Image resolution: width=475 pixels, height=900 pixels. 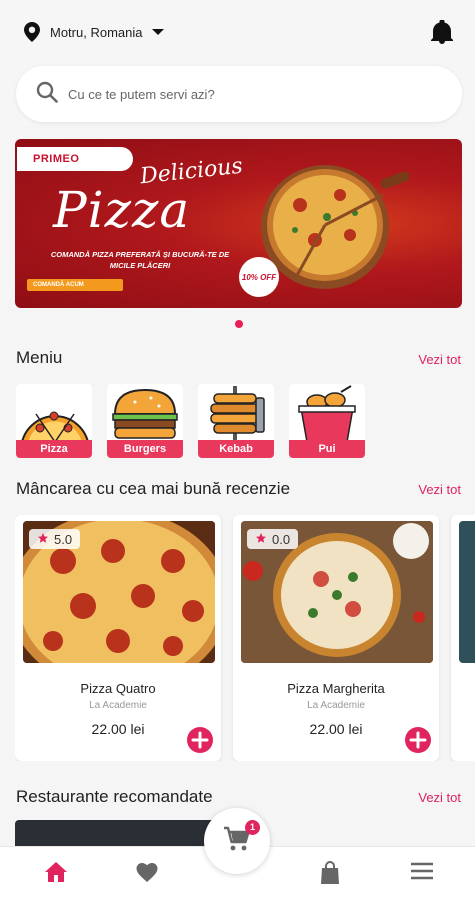 What do you see at coordinates (63, 539) in the screenshot?
I see `rating-value: 5.0` at bounding box center [63, 539].